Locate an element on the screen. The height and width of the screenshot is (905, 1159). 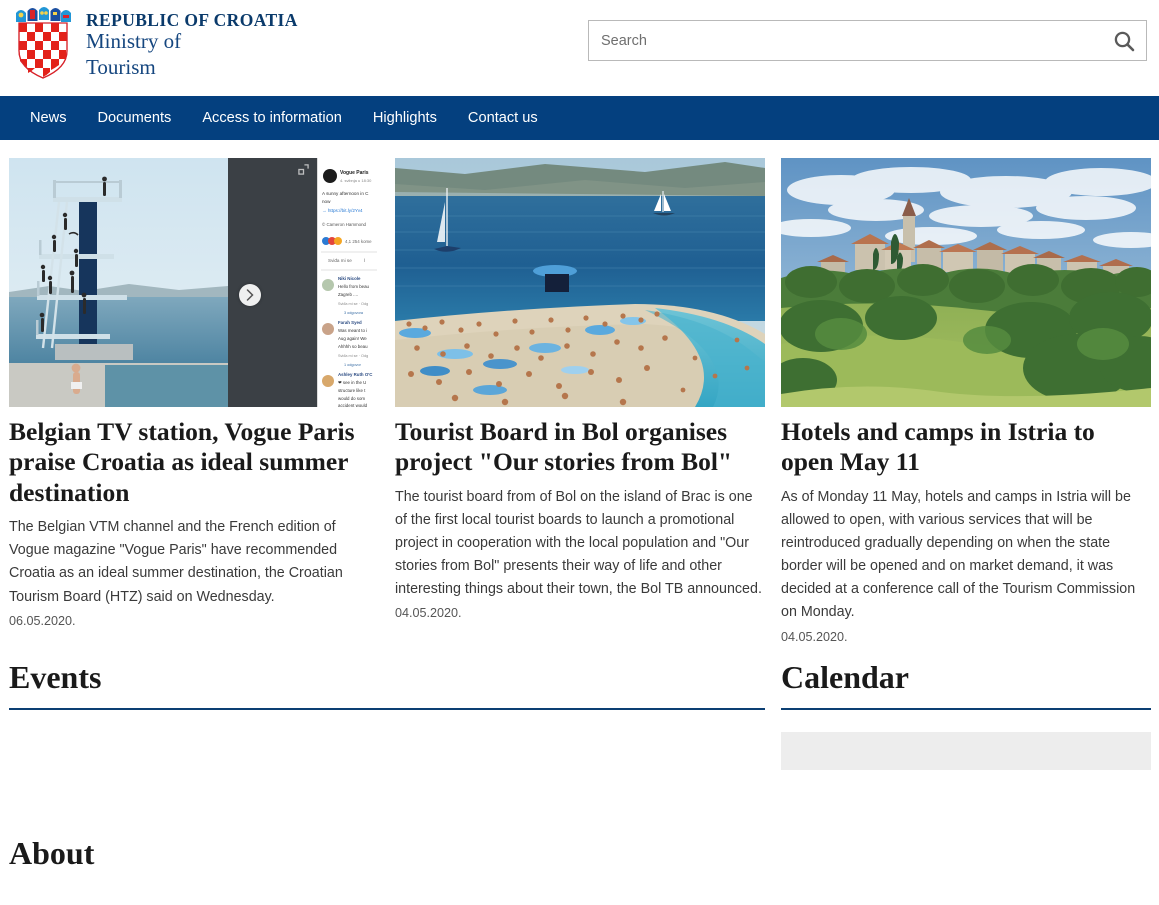
search-bar is located at coordinates (867, 40).